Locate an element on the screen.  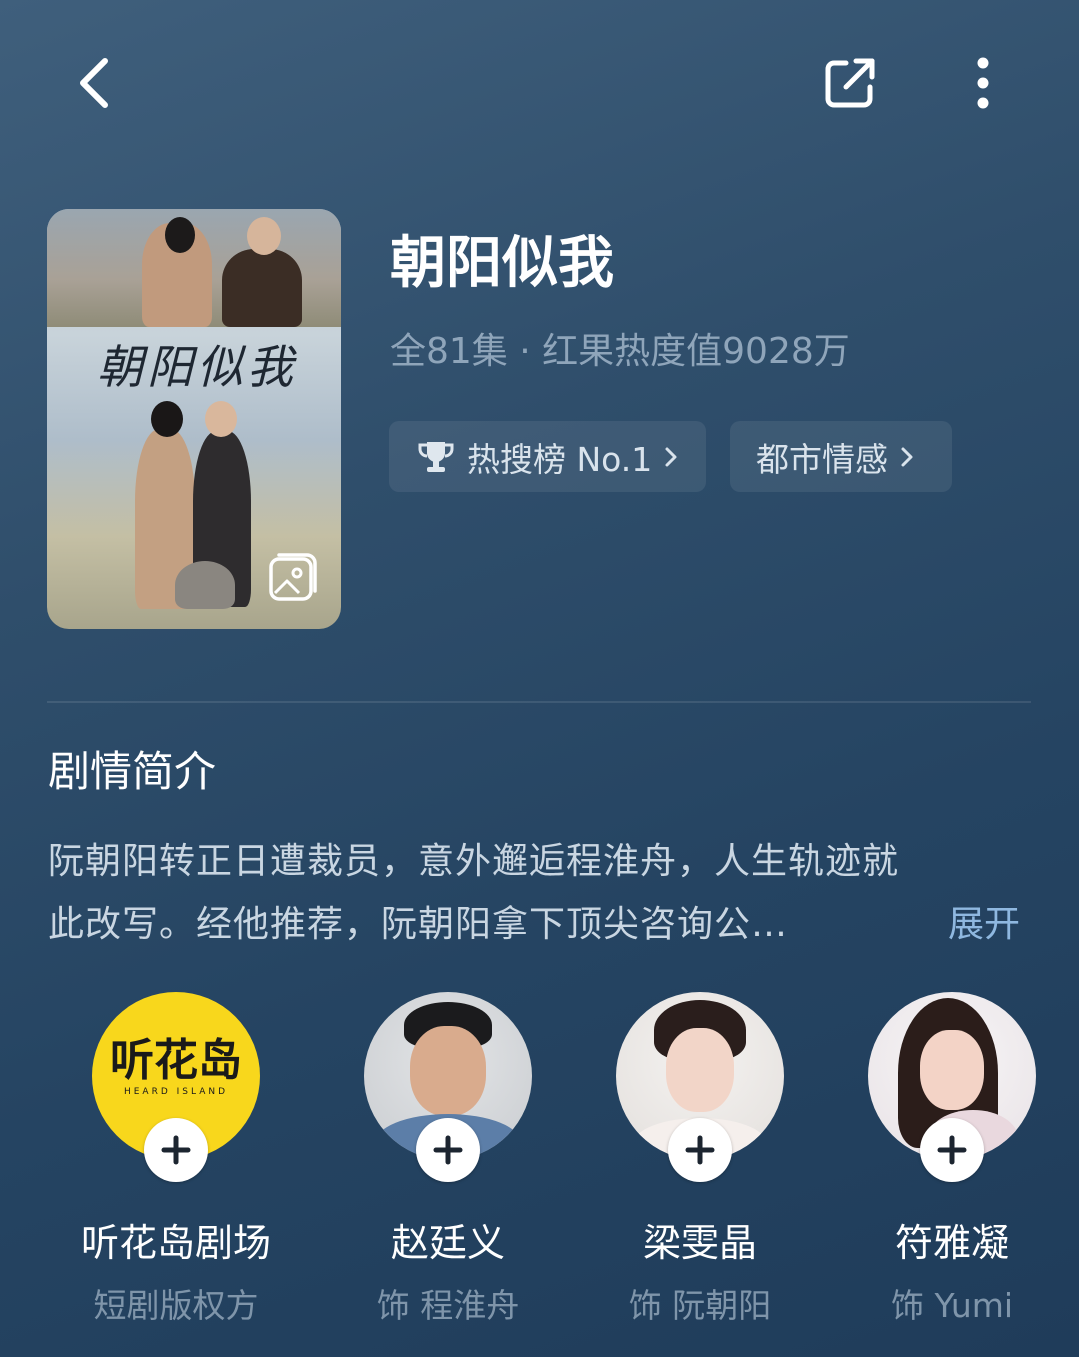
logo-subtext: HEARD ISLAND is located at coordinates (176, 1092).